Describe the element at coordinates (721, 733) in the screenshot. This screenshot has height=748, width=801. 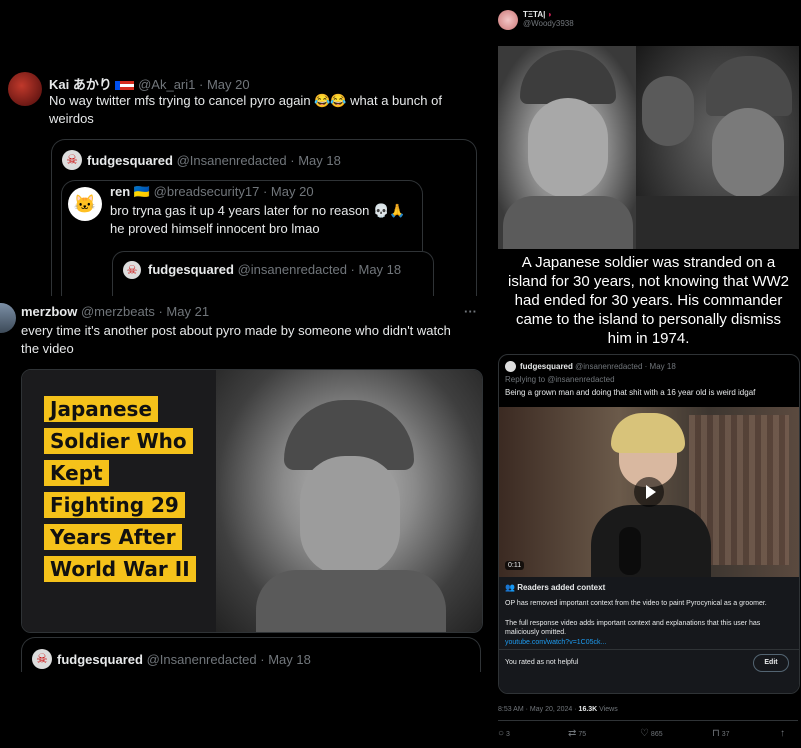
I see `bookmark-button: ⊓ 37` at that location.